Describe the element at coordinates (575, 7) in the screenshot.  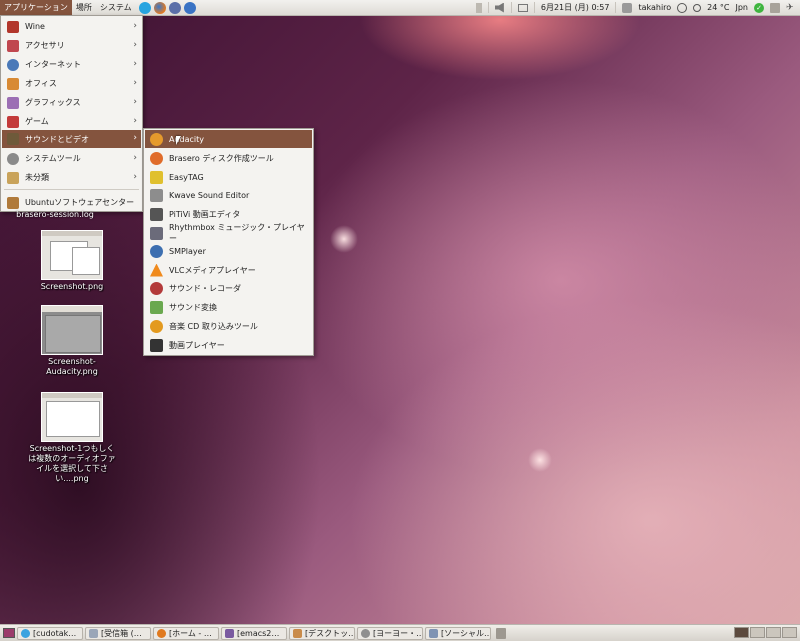
I see `clock: 6月21日 (月) 0:57` at that location.